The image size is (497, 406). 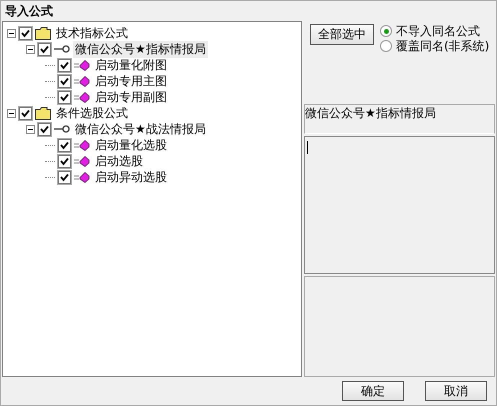 I want to click on window-title: 导入公式, so click(x=29, y=11).